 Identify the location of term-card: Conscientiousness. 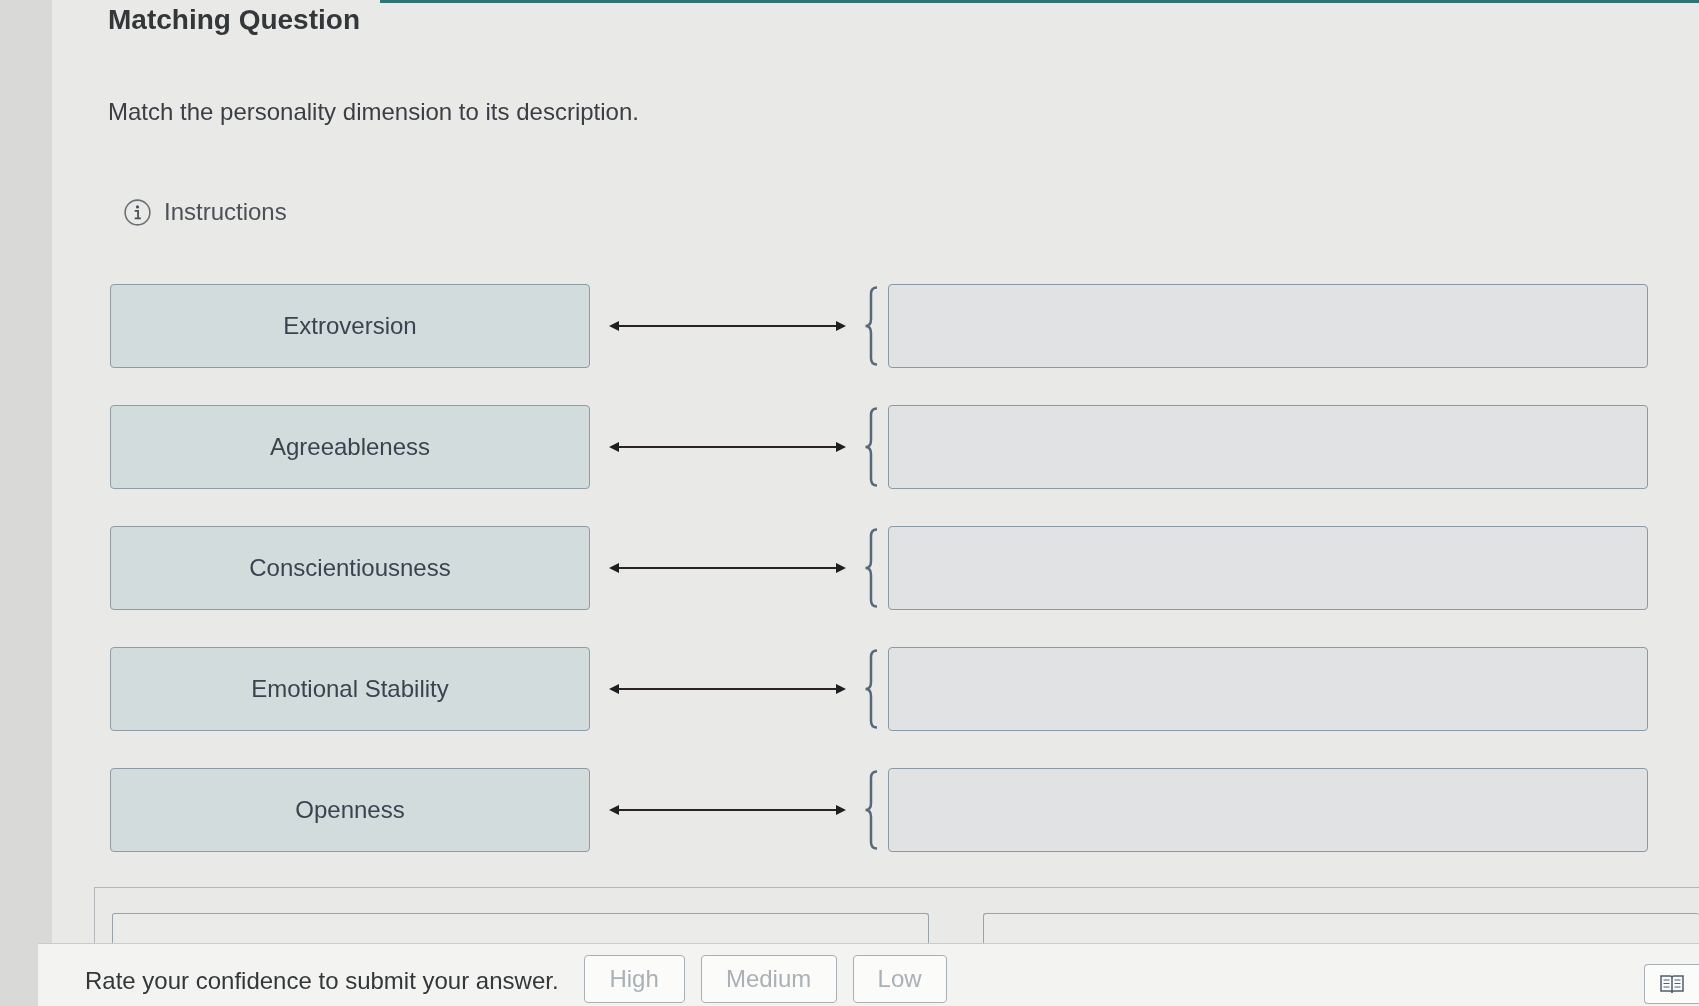
(350, 567).